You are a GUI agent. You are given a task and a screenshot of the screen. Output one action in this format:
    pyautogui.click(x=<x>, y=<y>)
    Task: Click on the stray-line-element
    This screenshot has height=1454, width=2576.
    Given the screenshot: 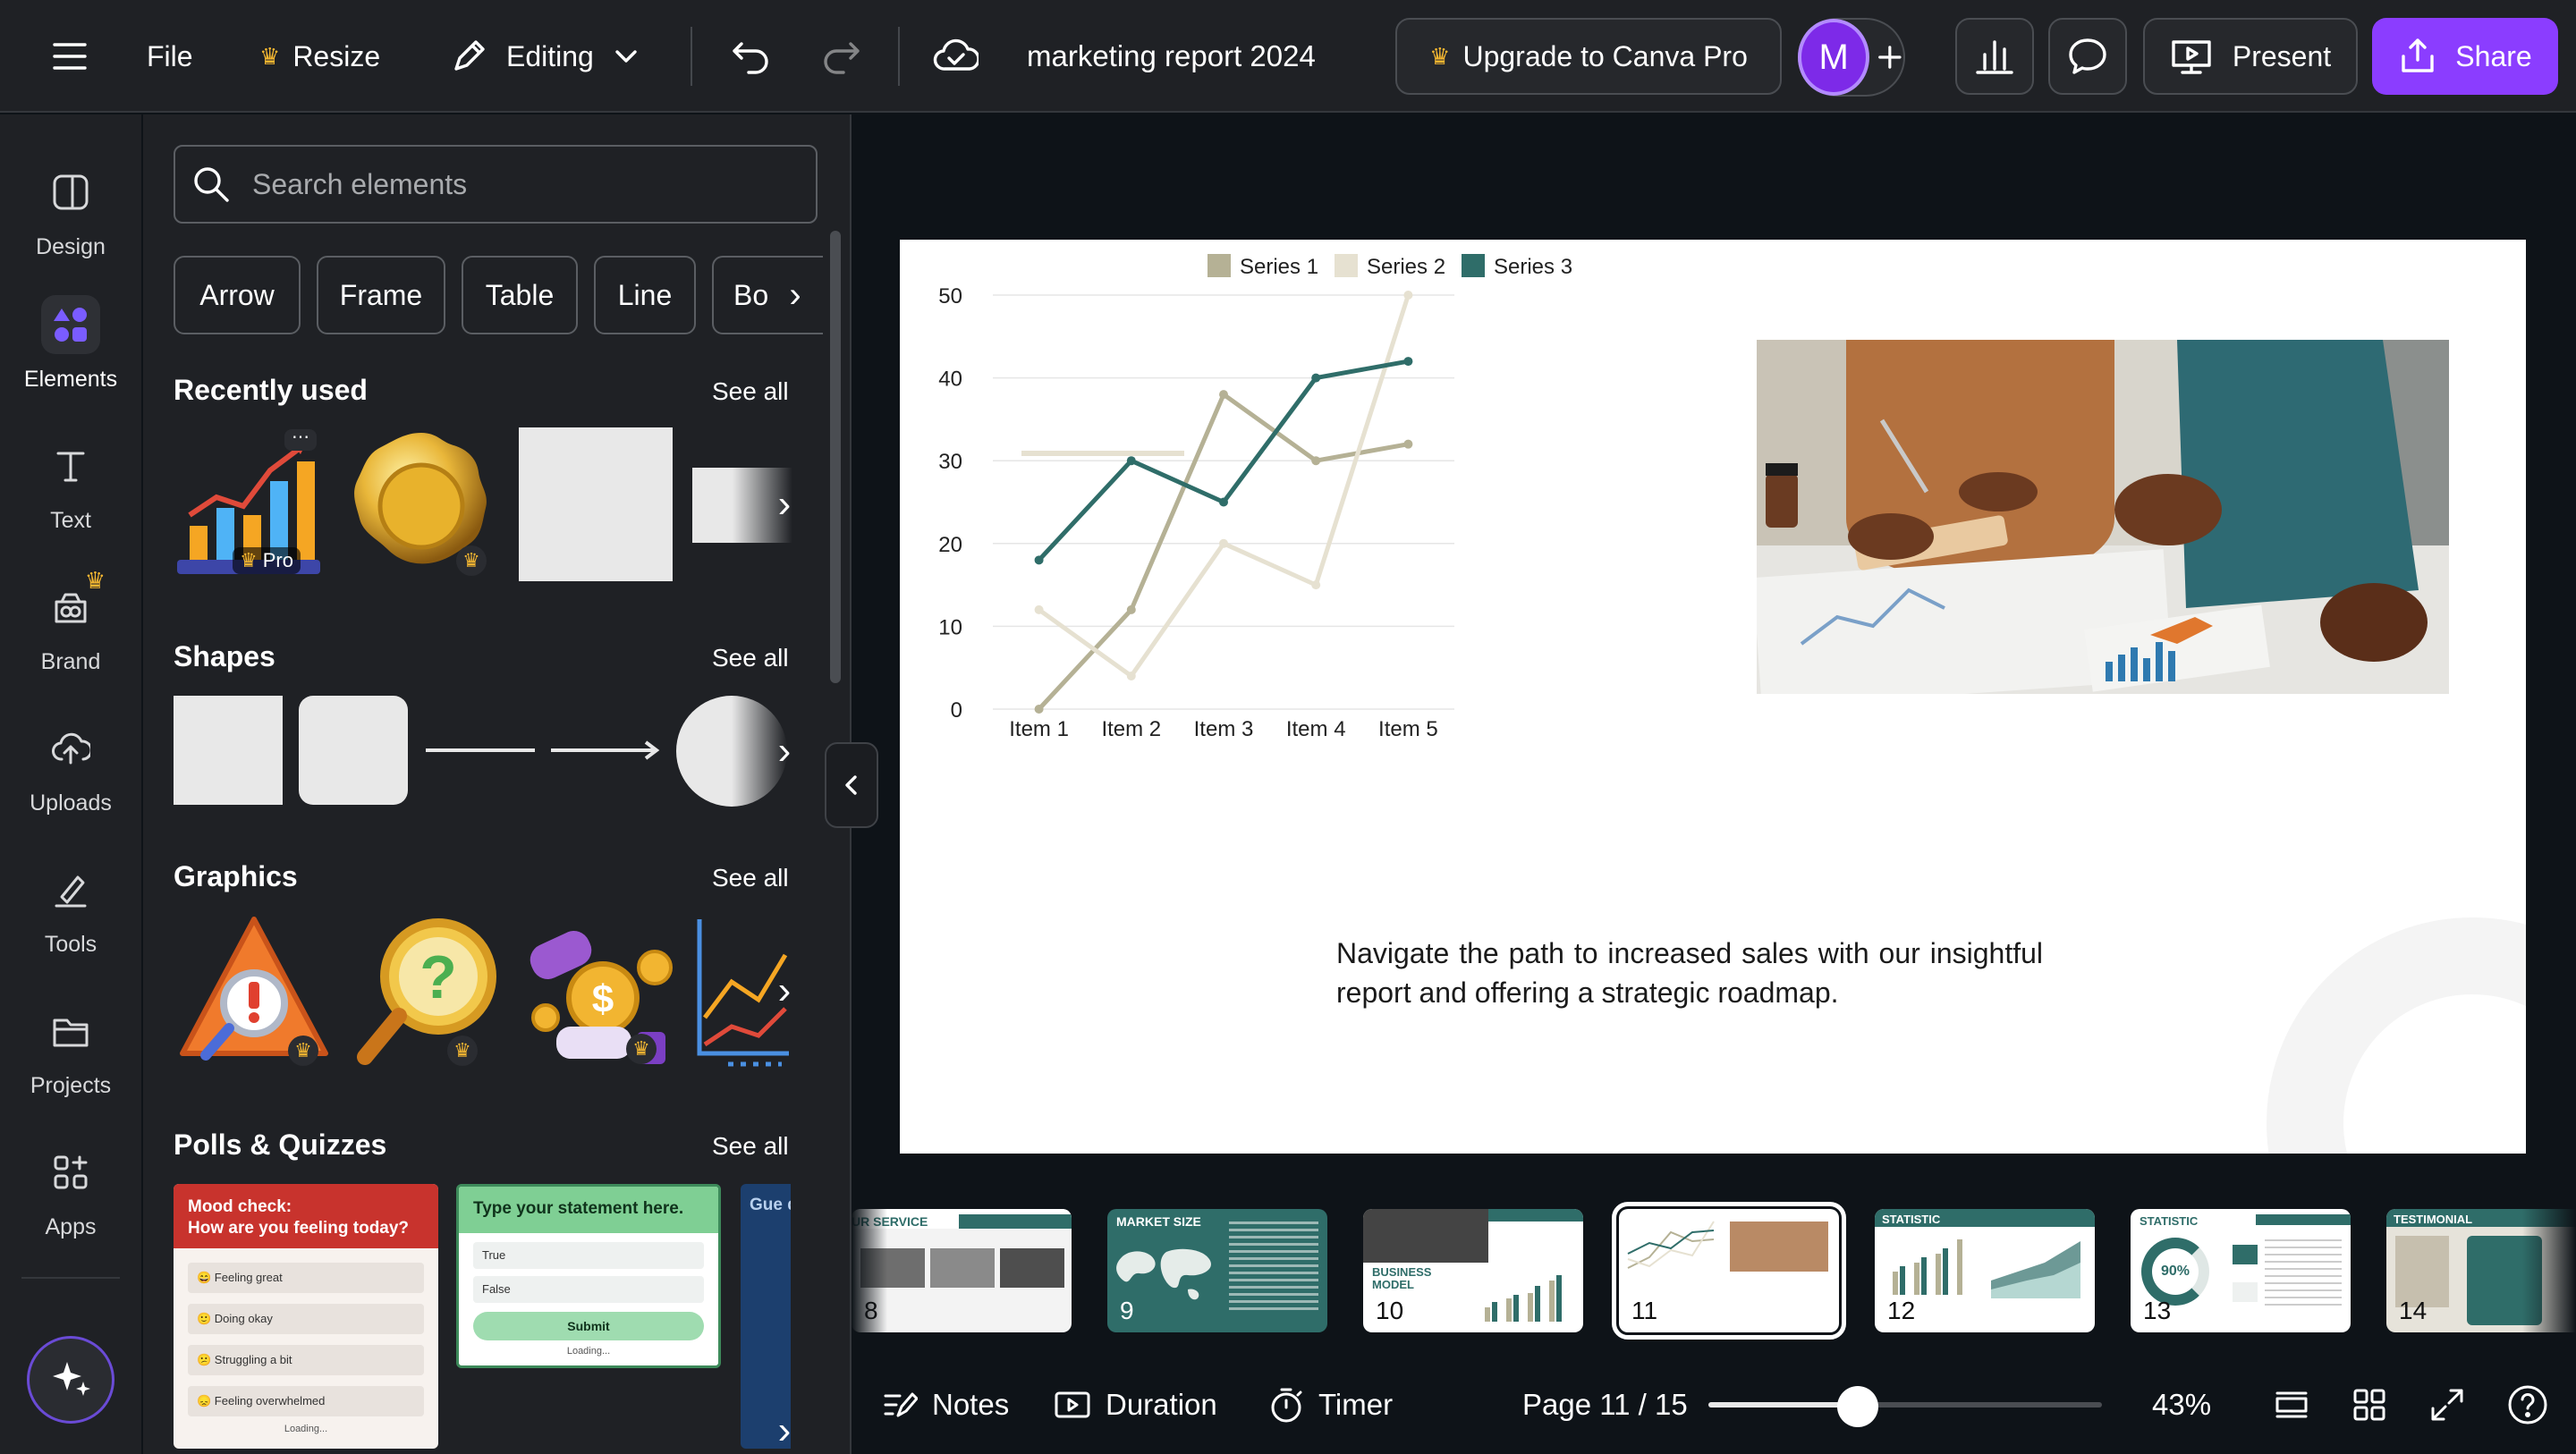 What is the action you would take?
    pyautogui.click(x=1102, y=454)
    